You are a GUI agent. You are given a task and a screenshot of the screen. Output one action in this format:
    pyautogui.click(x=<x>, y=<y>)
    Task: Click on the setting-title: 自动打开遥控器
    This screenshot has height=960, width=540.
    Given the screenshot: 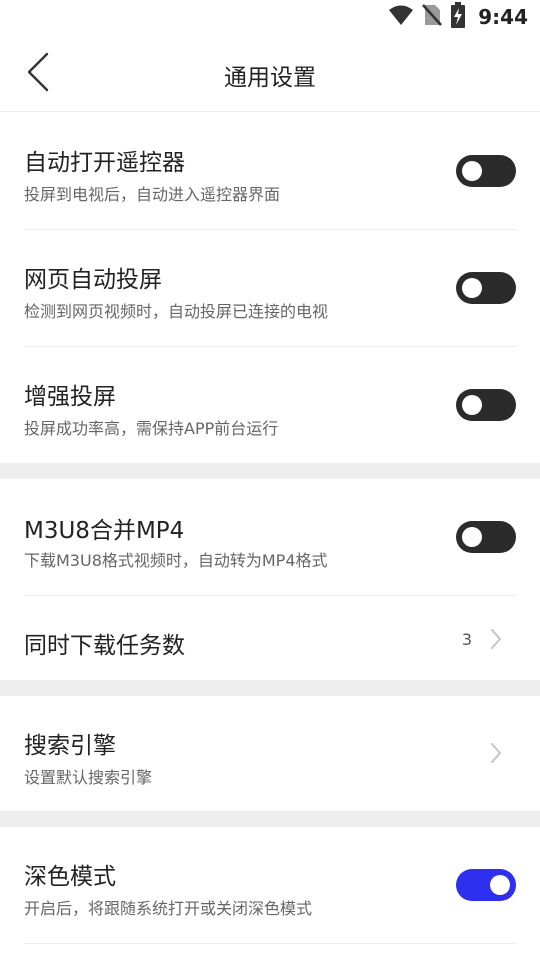 What is the action you would take?
    pyautogui.click(x=104, y=163)
    